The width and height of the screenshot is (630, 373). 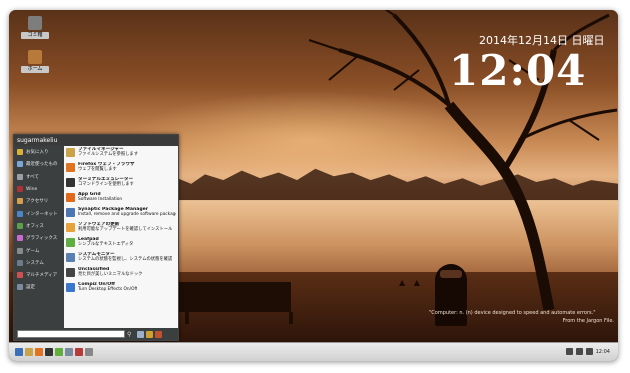 I want to click on clock-icon, so click(x=20, y=164).